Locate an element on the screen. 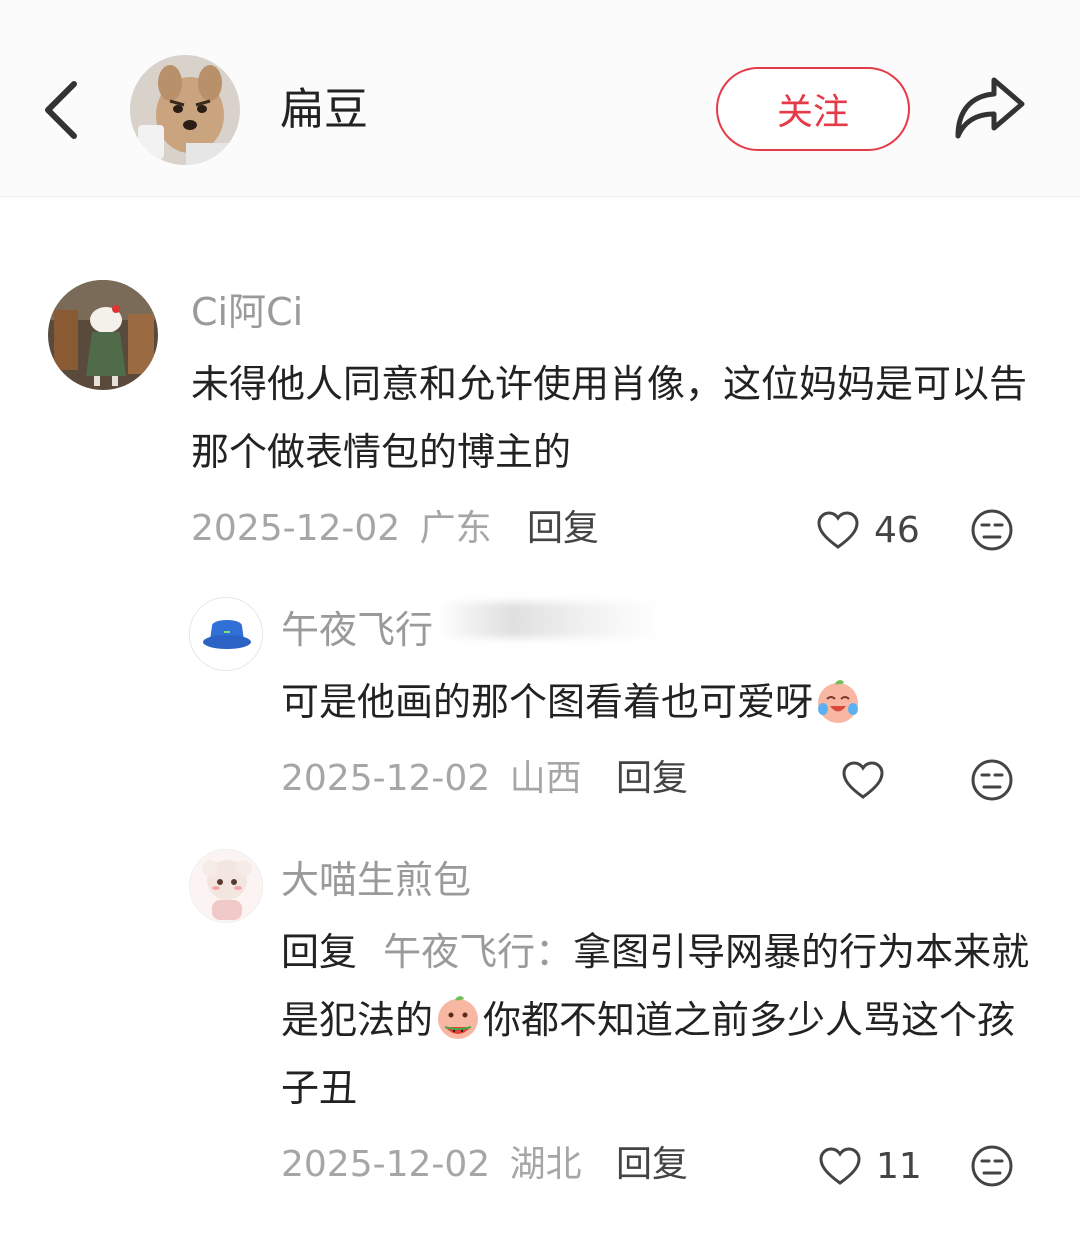 The image size is (1080, 1235). share-button is located at coordinates (989, 108).